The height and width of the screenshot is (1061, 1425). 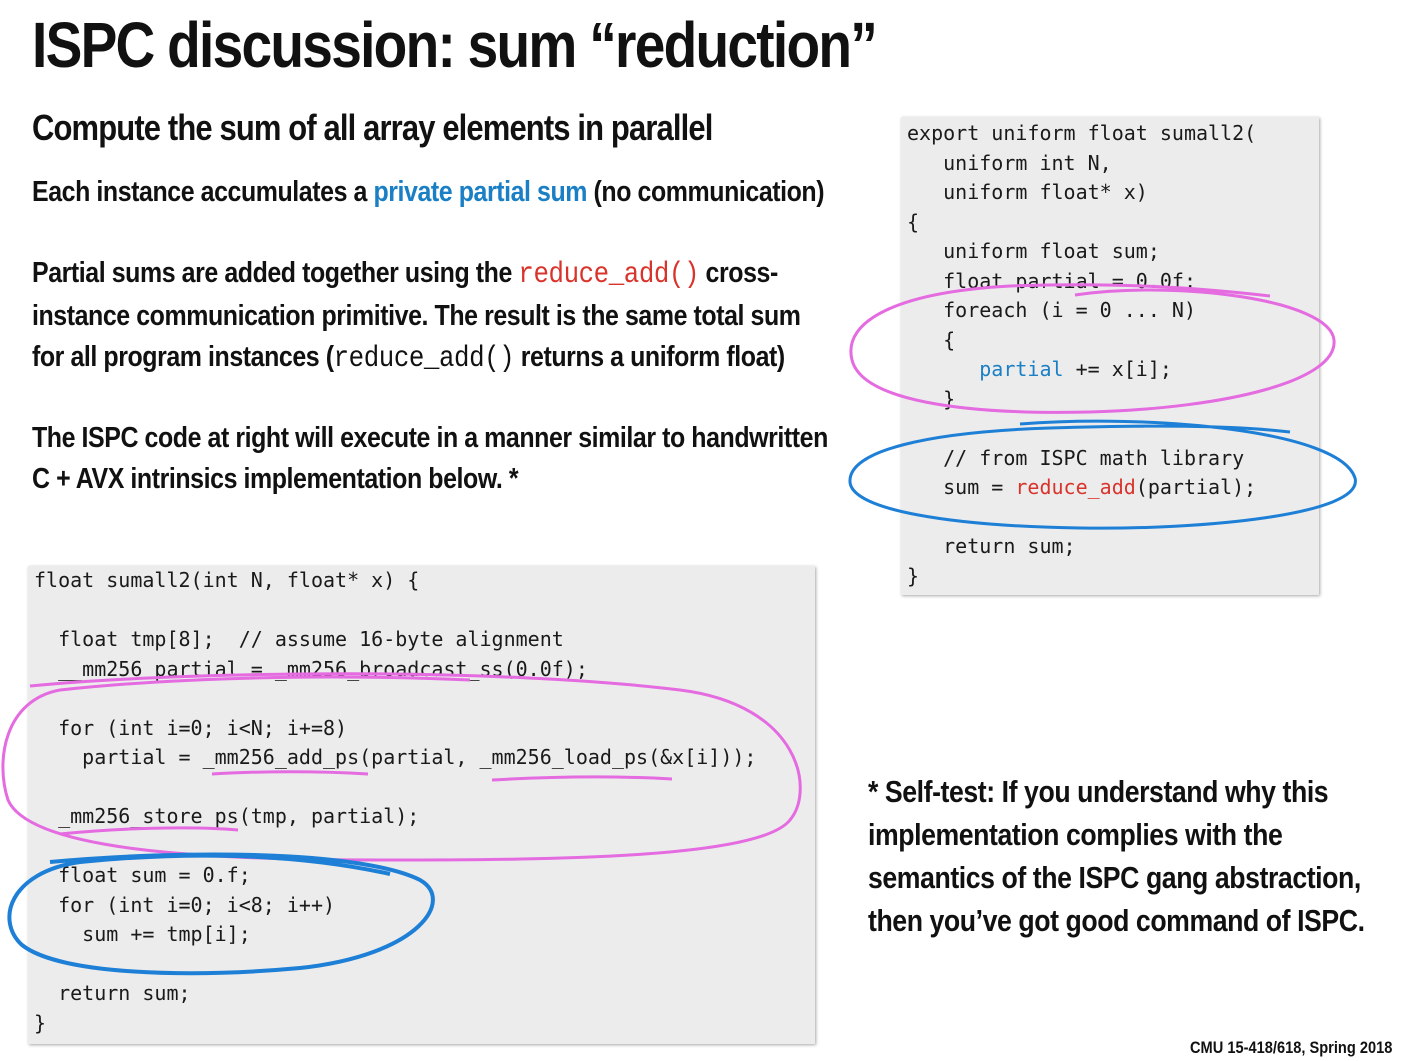 I want to click on course-footer: CMU 15-418/618, Spring 2018, so click(x=1291, y=1047).